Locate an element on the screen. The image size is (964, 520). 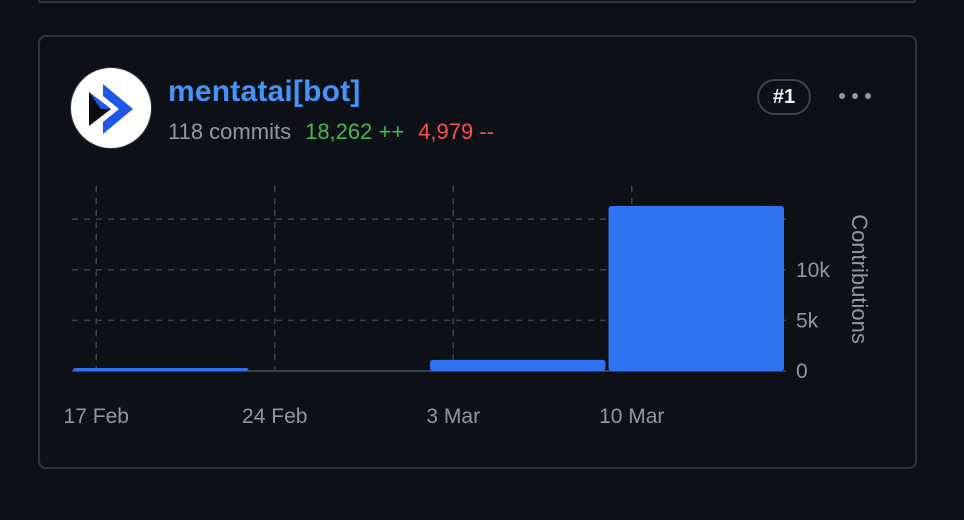
chart-x-tick-label: 10 Mar is located at coordinates (631, 416).